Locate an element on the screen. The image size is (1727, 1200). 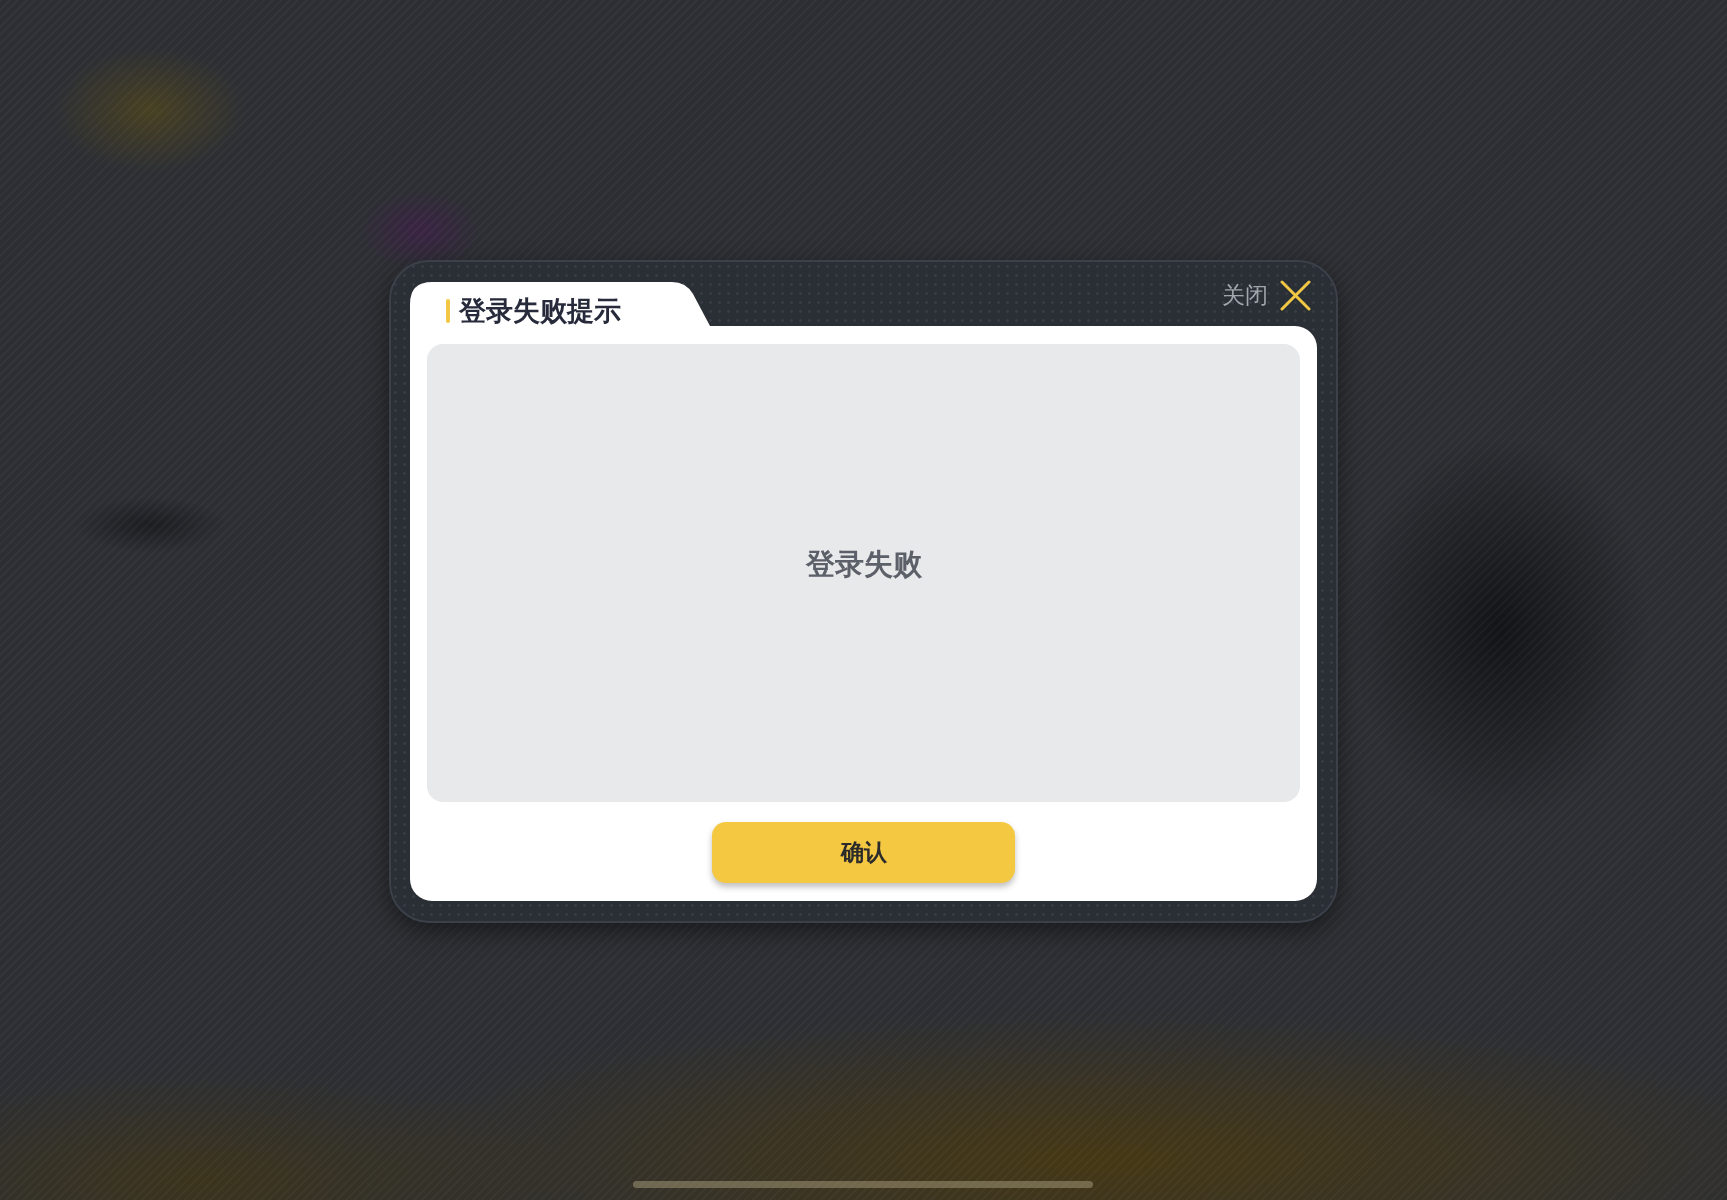
close-button: 关闭 is located at coordinates (1266, 295).